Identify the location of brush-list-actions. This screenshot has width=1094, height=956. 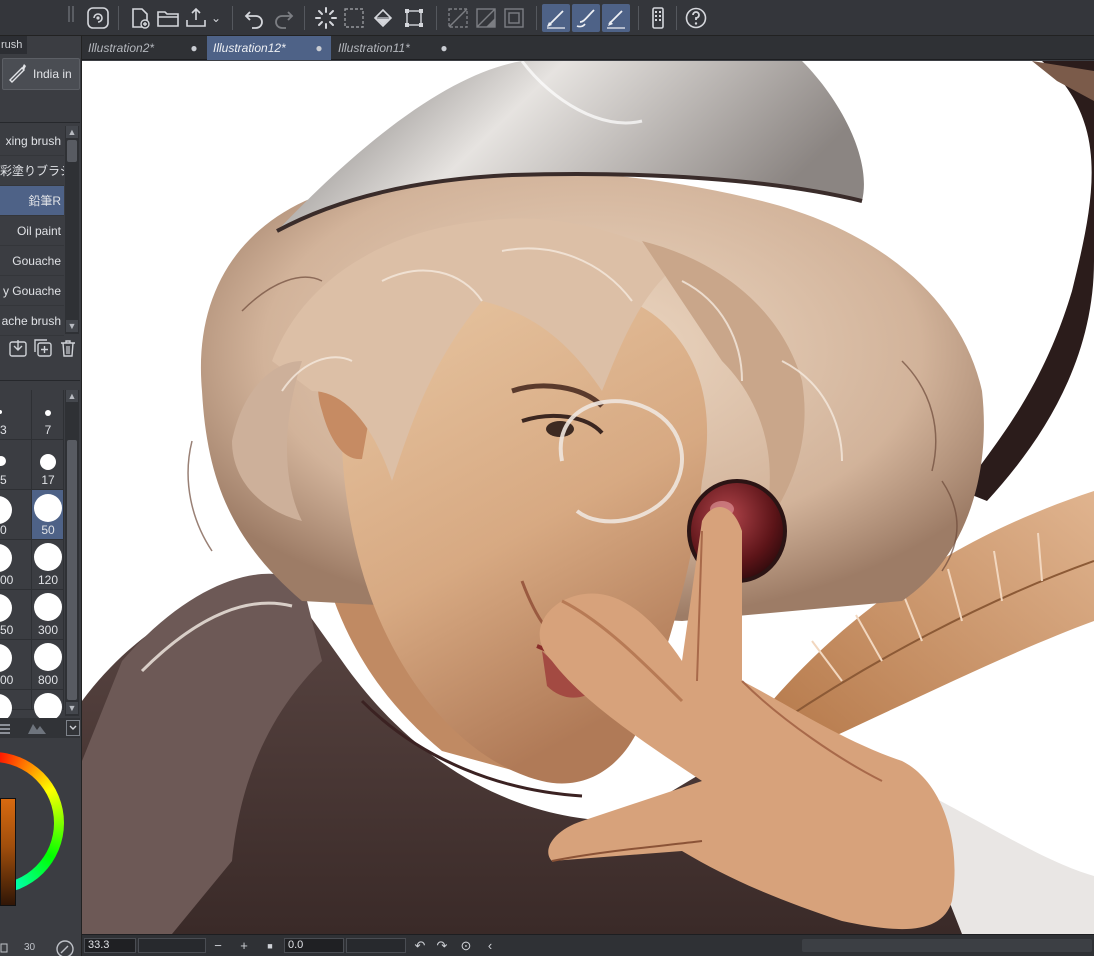
(44, 349).